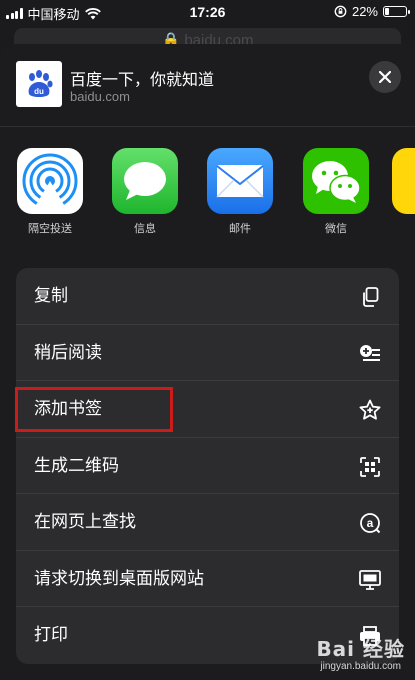 This screenshot has width=415, height=680. What do you see at coordinates (85, 521) in the screenshot?
I see `action-label: 在网页上查找` at bounding box center [85, 521].